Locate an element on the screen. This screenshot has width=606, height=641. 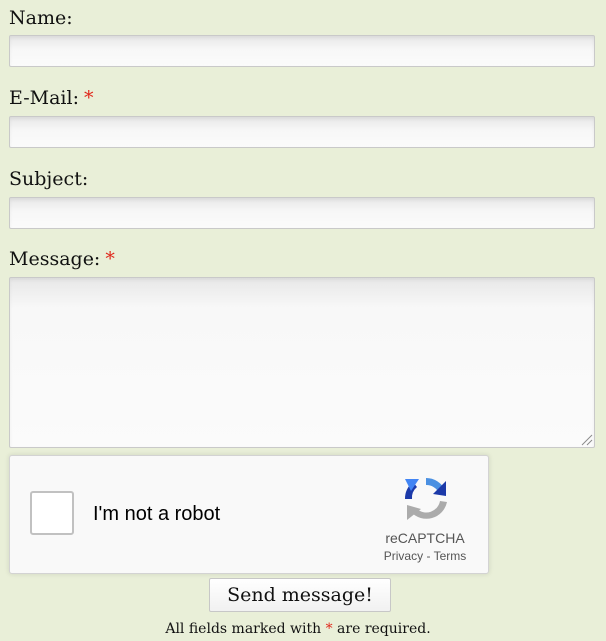
subject-label: Subject: is located at coordinates (48, 179).